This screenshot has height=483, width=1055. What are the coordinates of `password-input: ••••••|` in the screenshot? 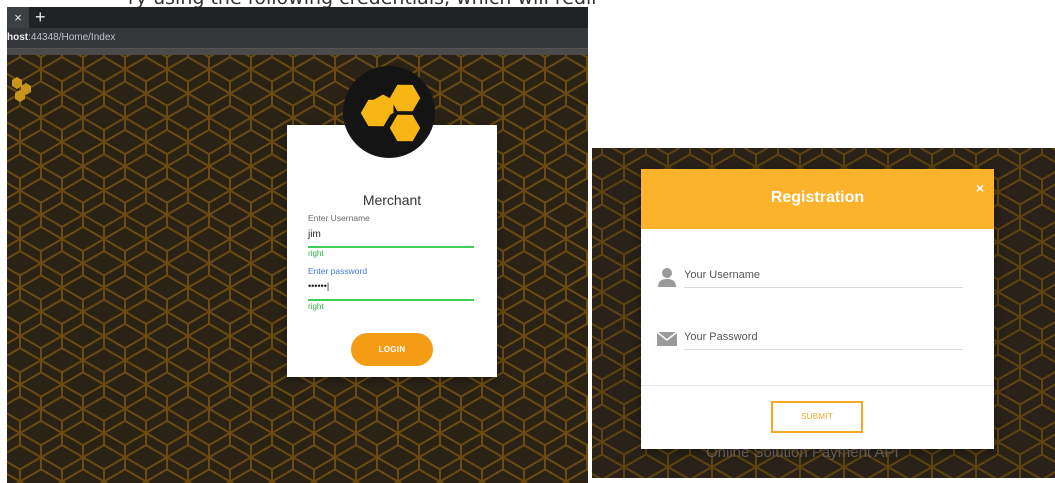 It's located at (318, 286).